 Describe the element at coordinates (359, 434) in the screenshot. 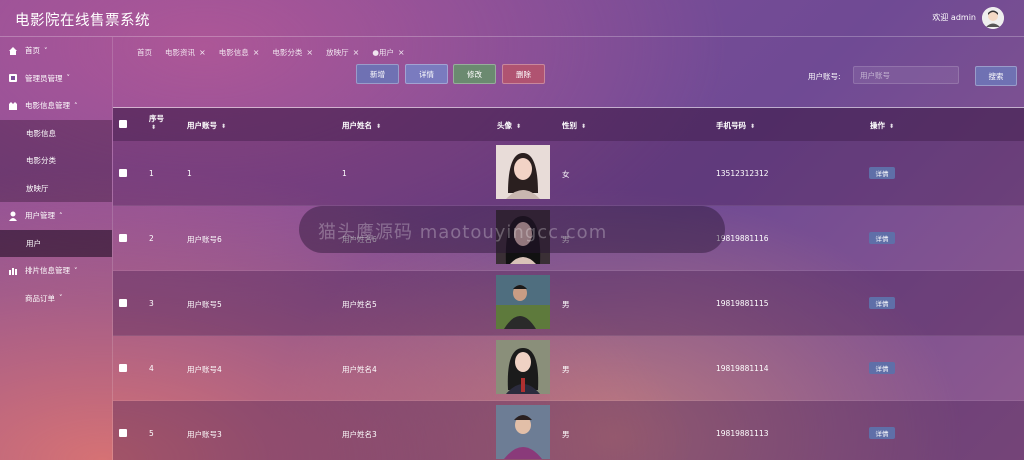

I see `cell-name: 用户姓名3` at that location.